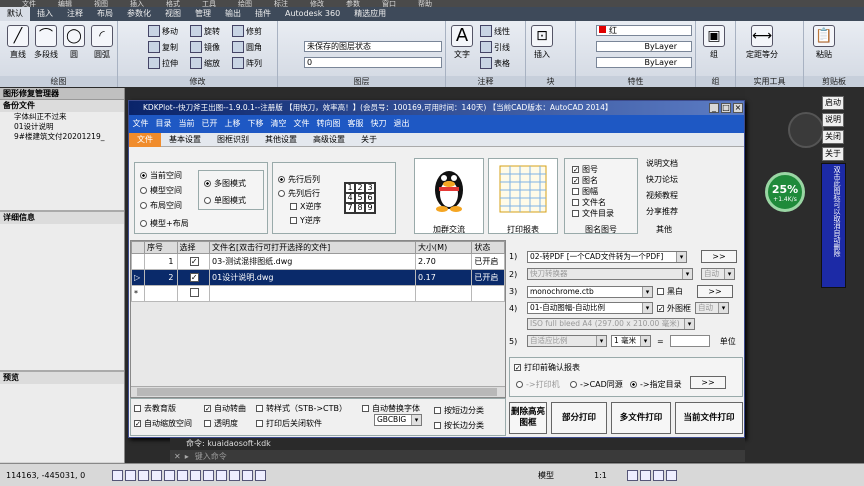 Image resolution: width=864 pixels, height=486 pixels. I want to click on dialog-menu-item: 客服, so click(355, 124).